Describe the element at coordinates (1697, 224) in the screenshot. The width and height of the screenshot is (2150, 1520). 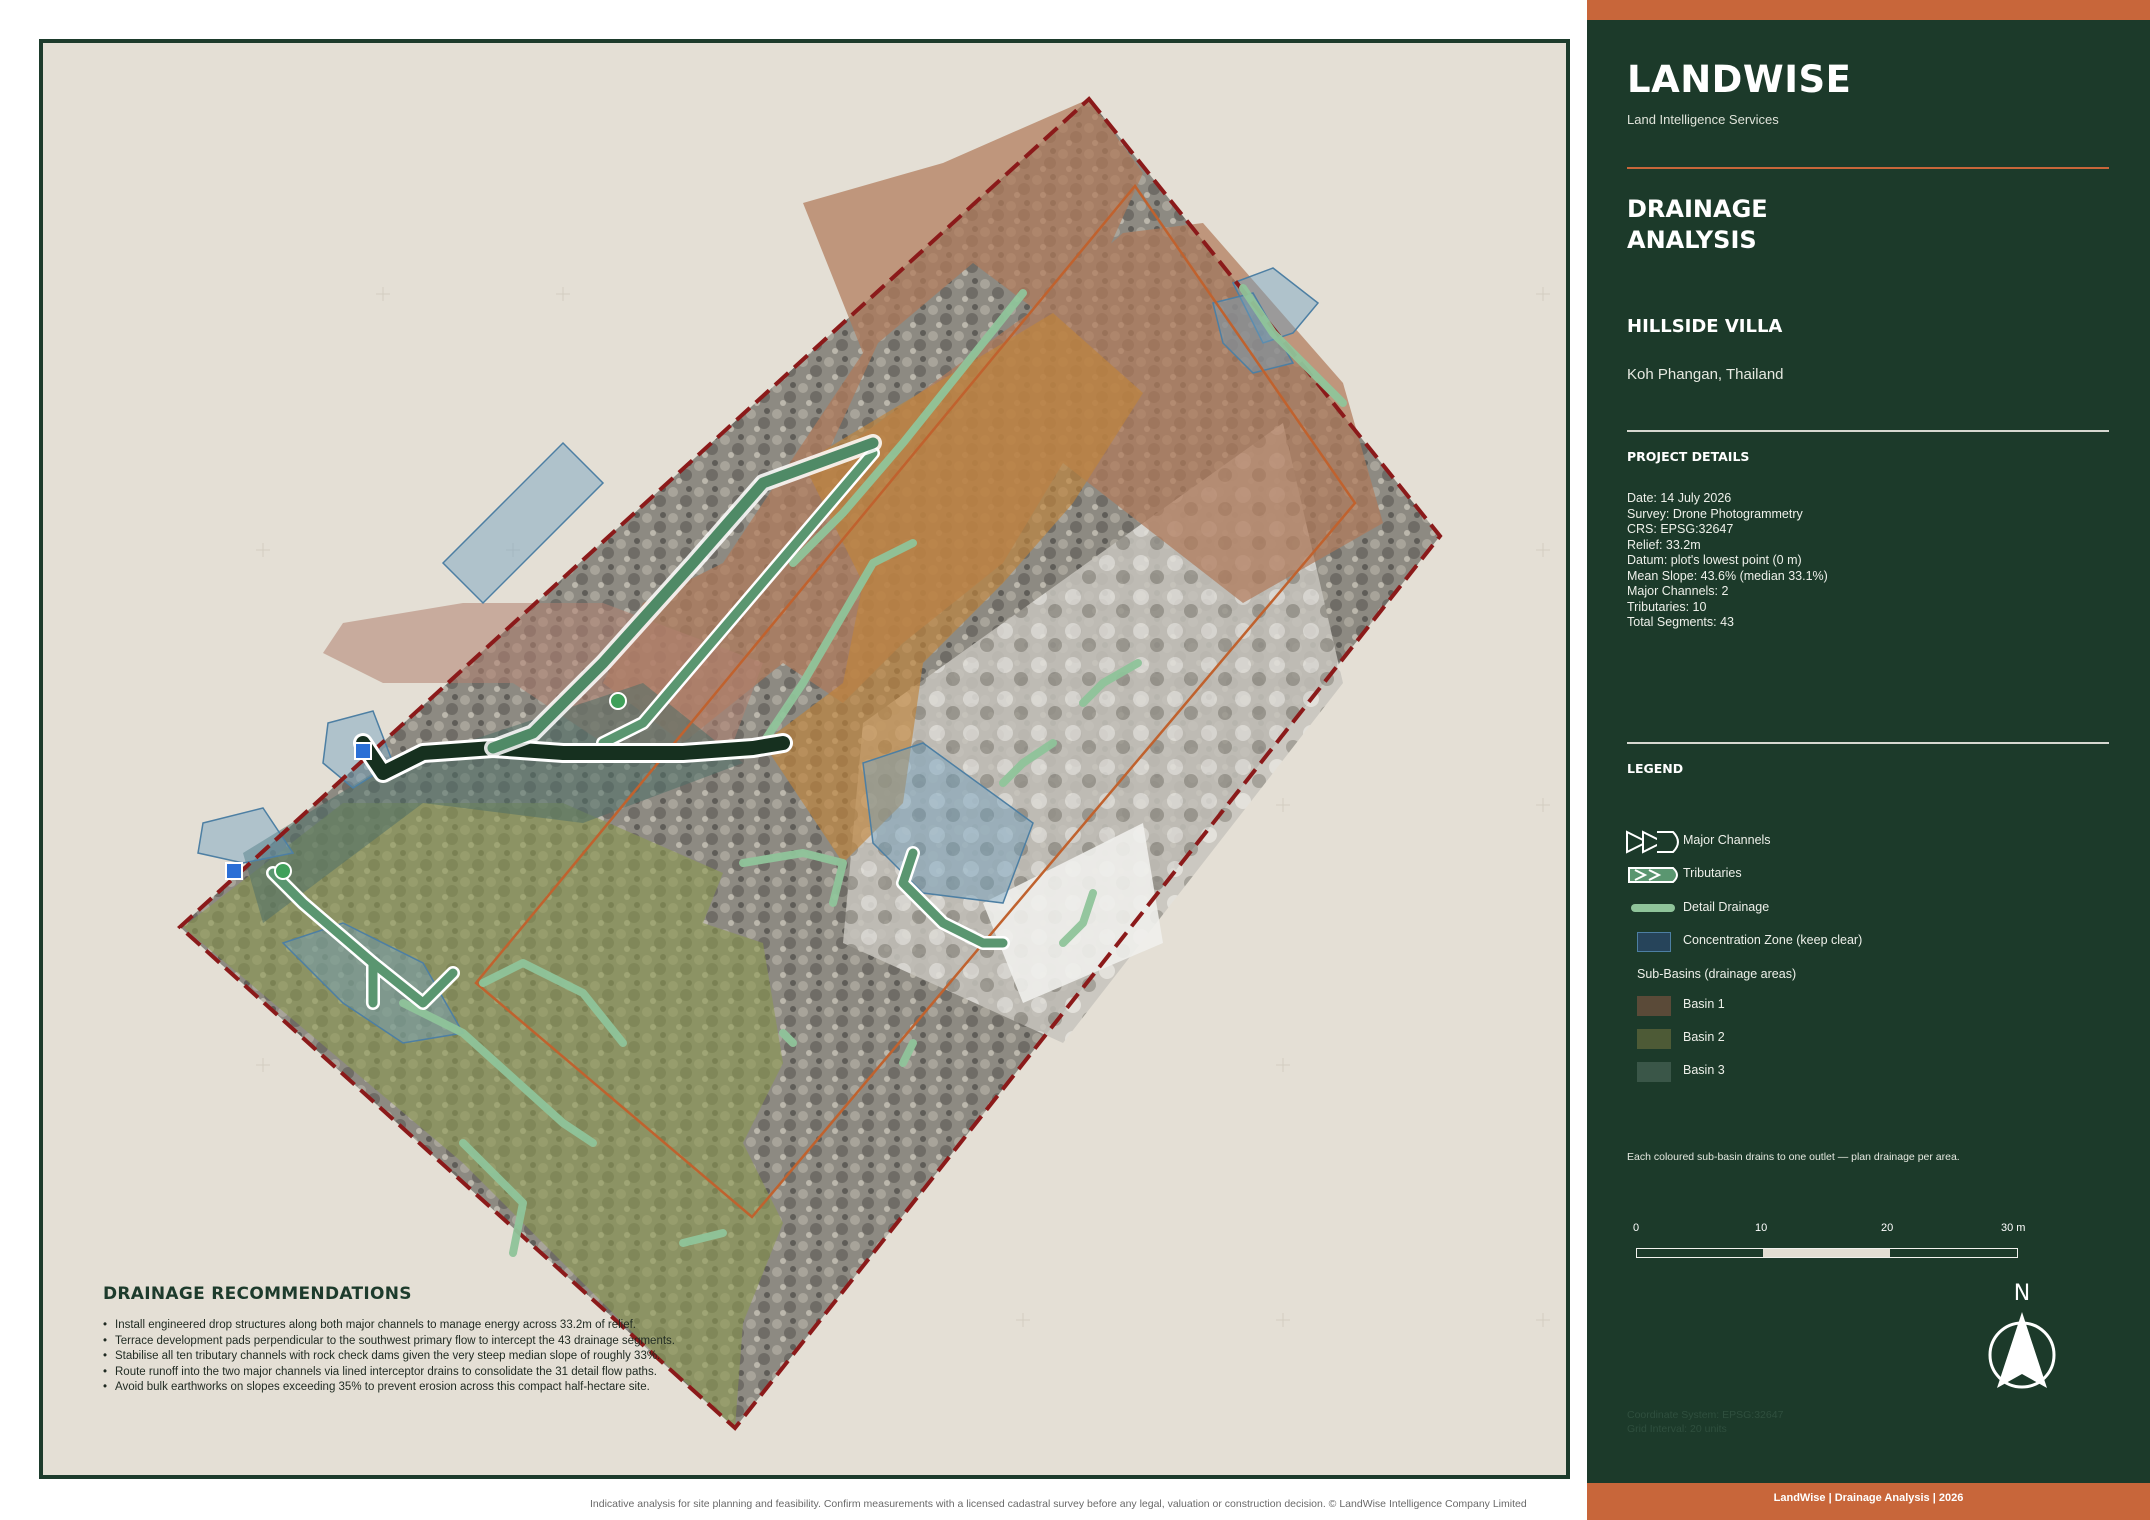
I see `report-title: DRAINAGE ANALYSIS` at that location.